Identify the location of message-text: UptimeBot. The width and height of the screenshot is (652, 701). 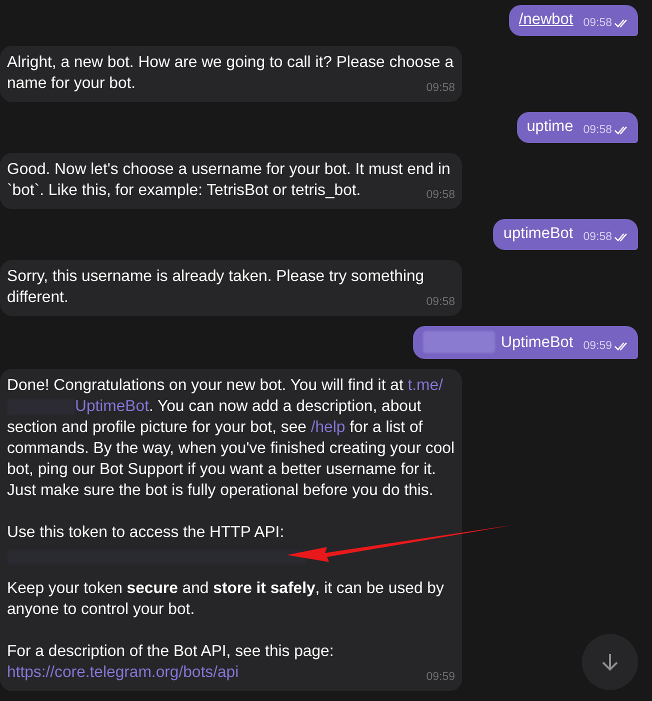
(537, 343).